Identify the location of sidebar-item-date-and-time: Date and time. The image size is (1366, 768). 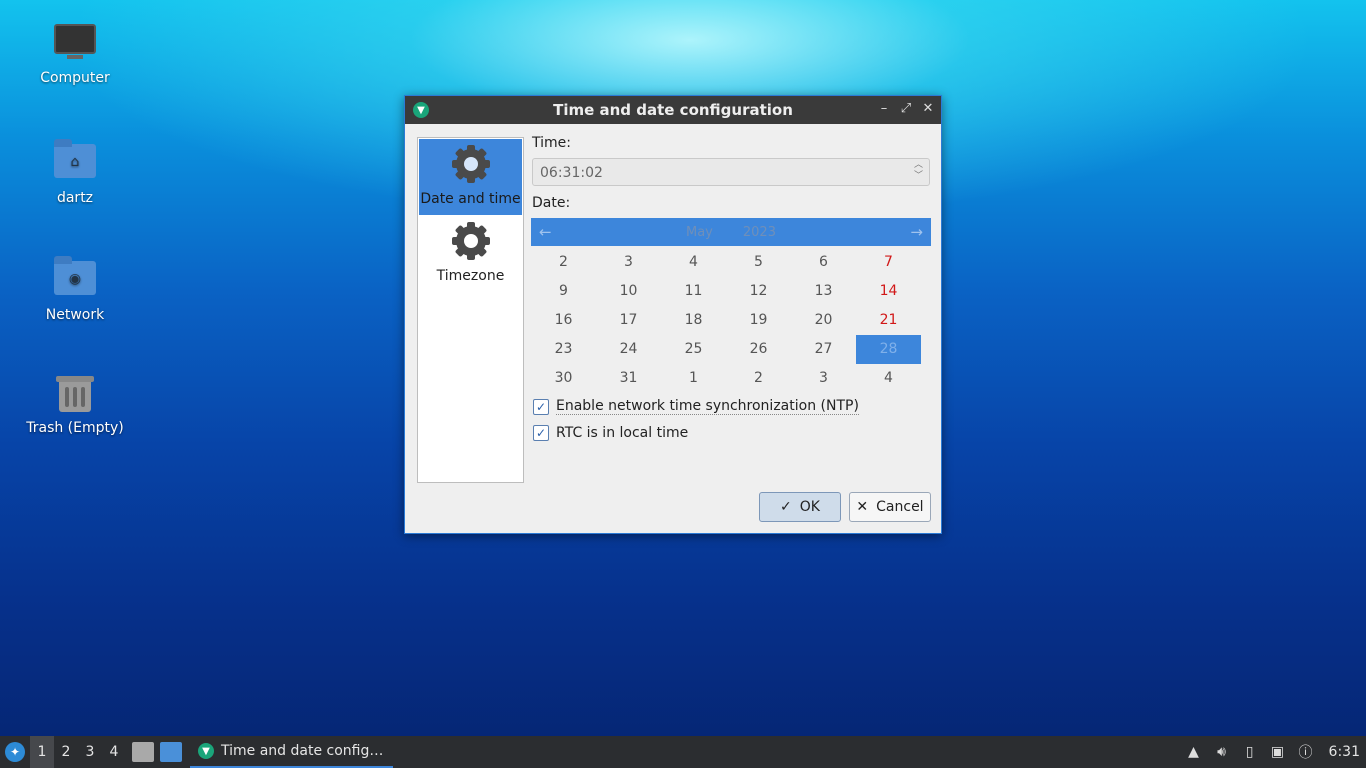
(470, 177).